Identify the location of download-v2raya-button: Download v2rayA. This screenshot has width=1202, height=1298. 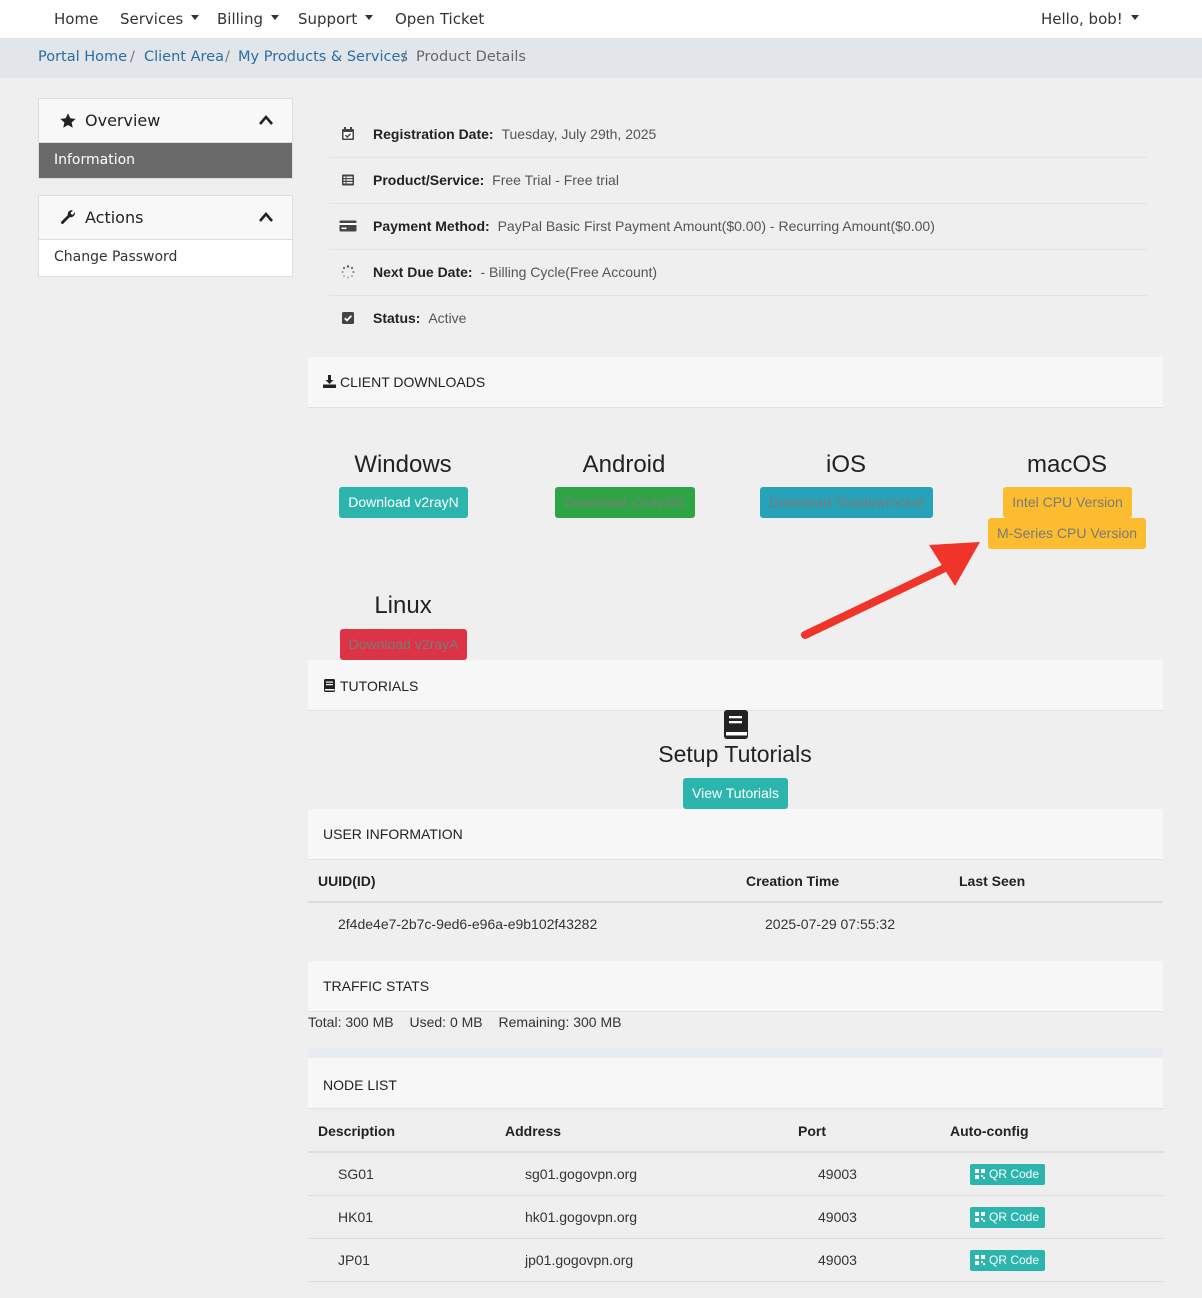
(403, 644).